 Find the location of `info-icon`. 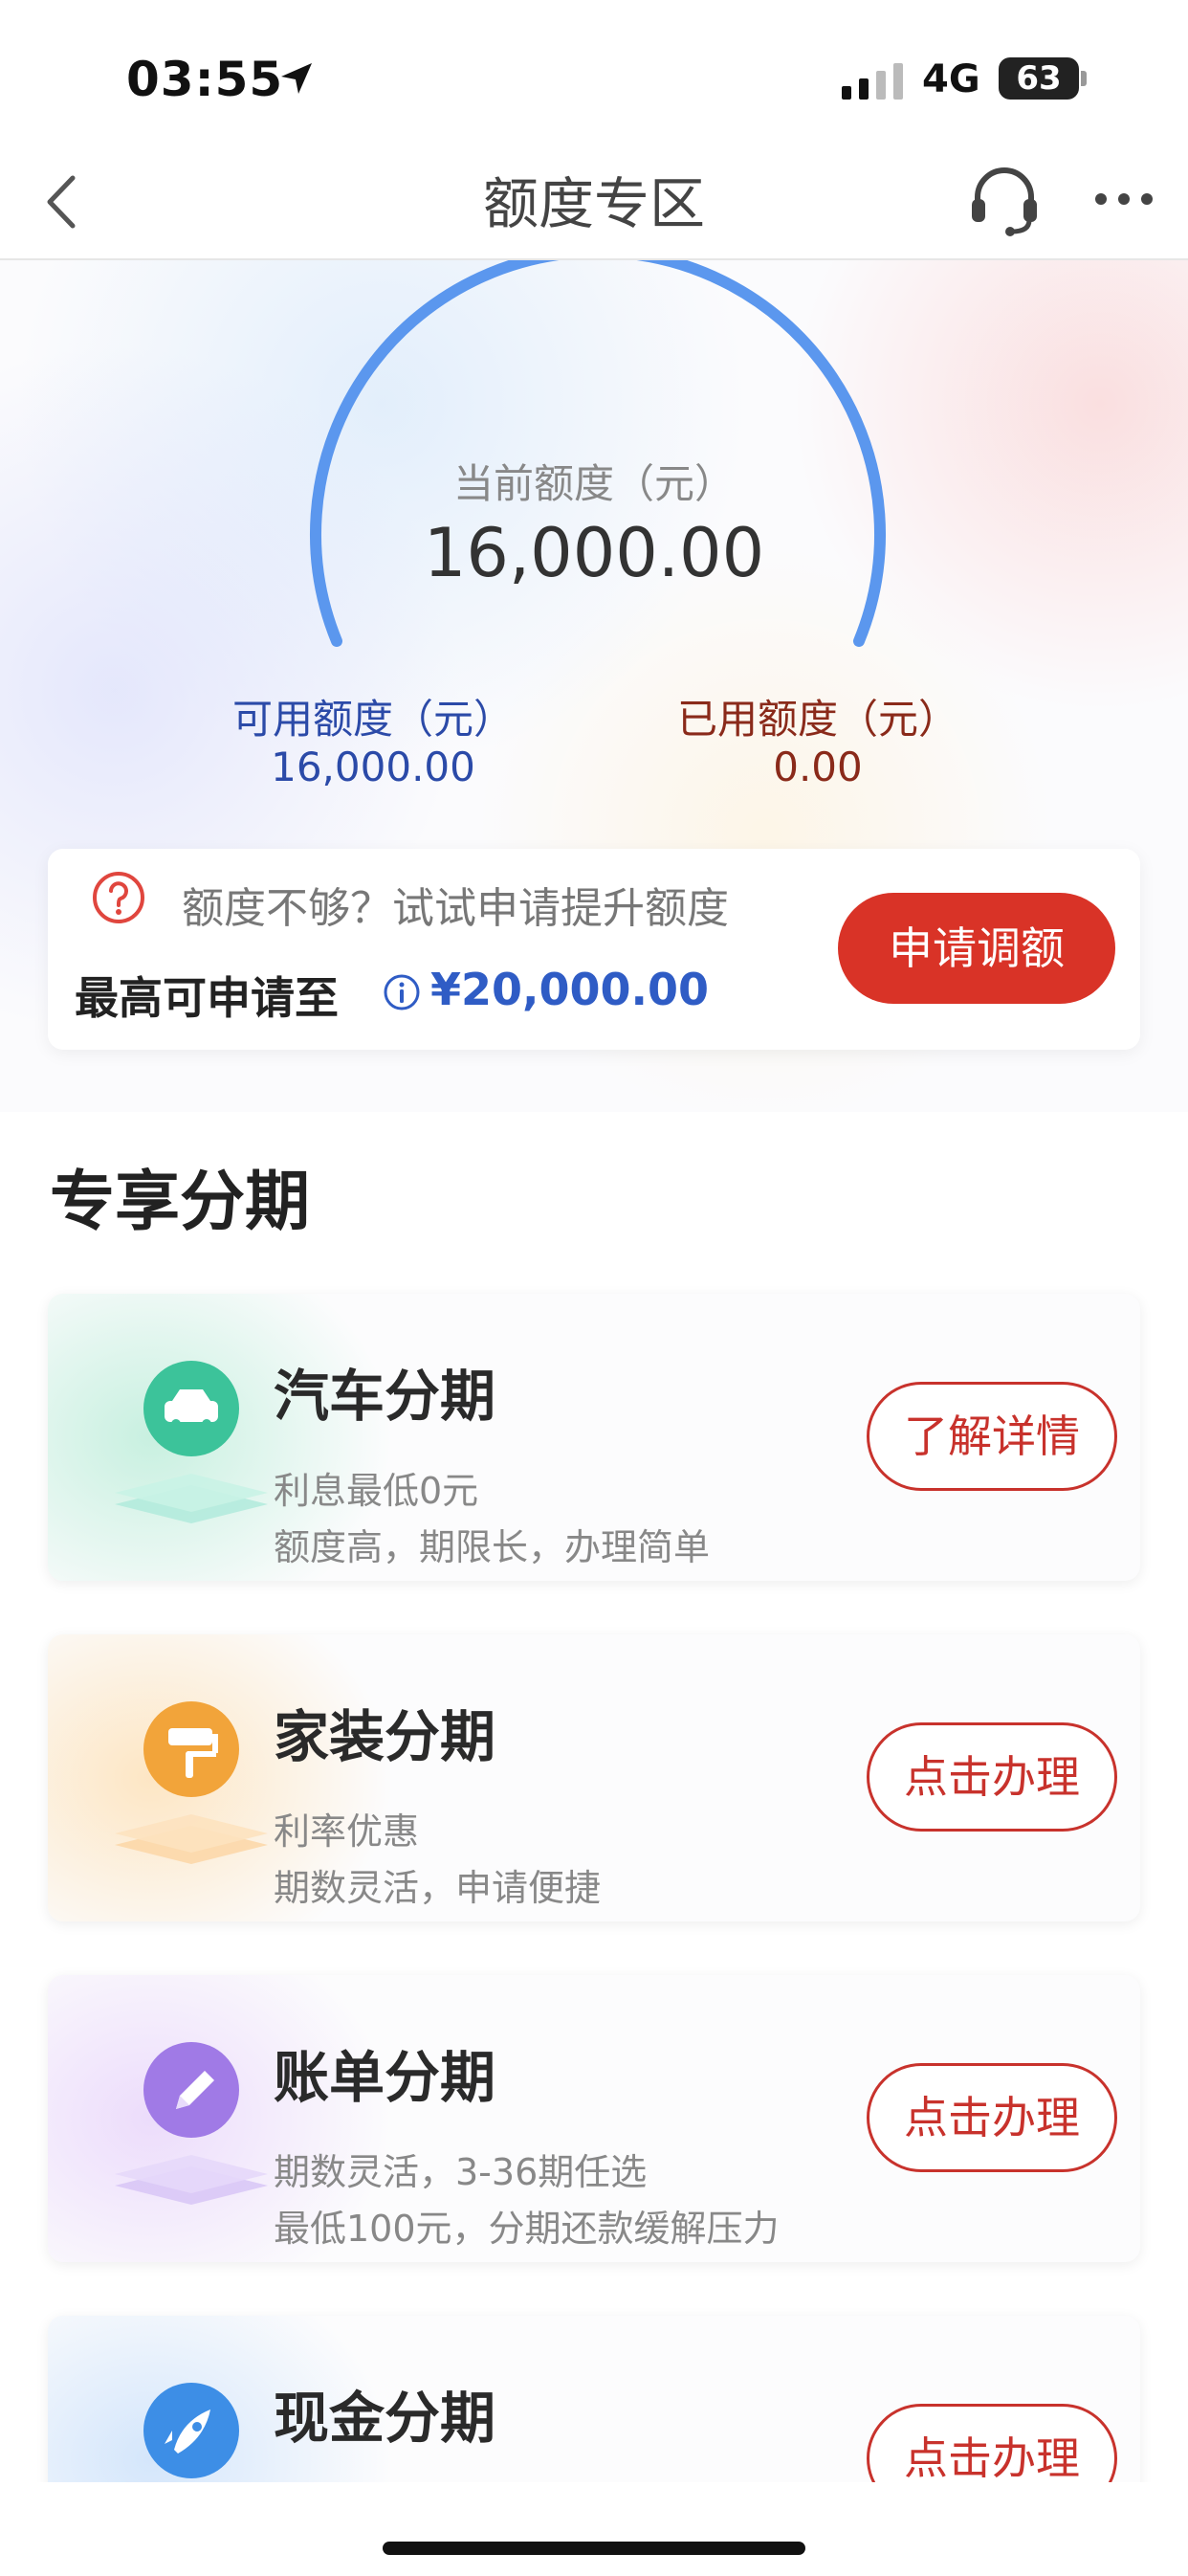

info-icon is located at coordinates (402, 992).